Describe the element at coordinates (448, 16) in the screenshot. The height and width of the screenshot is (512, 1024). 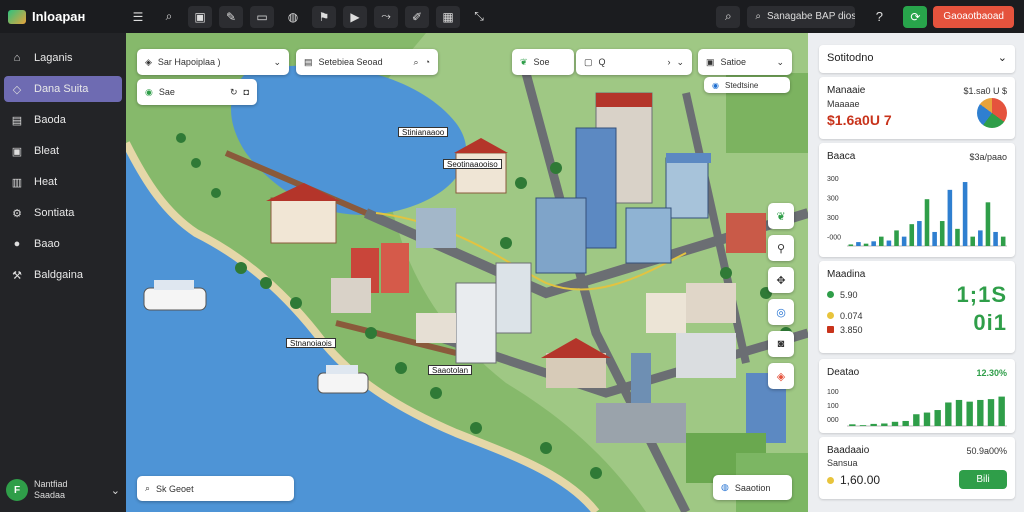
I see `grid-icon: ▦` at that location.